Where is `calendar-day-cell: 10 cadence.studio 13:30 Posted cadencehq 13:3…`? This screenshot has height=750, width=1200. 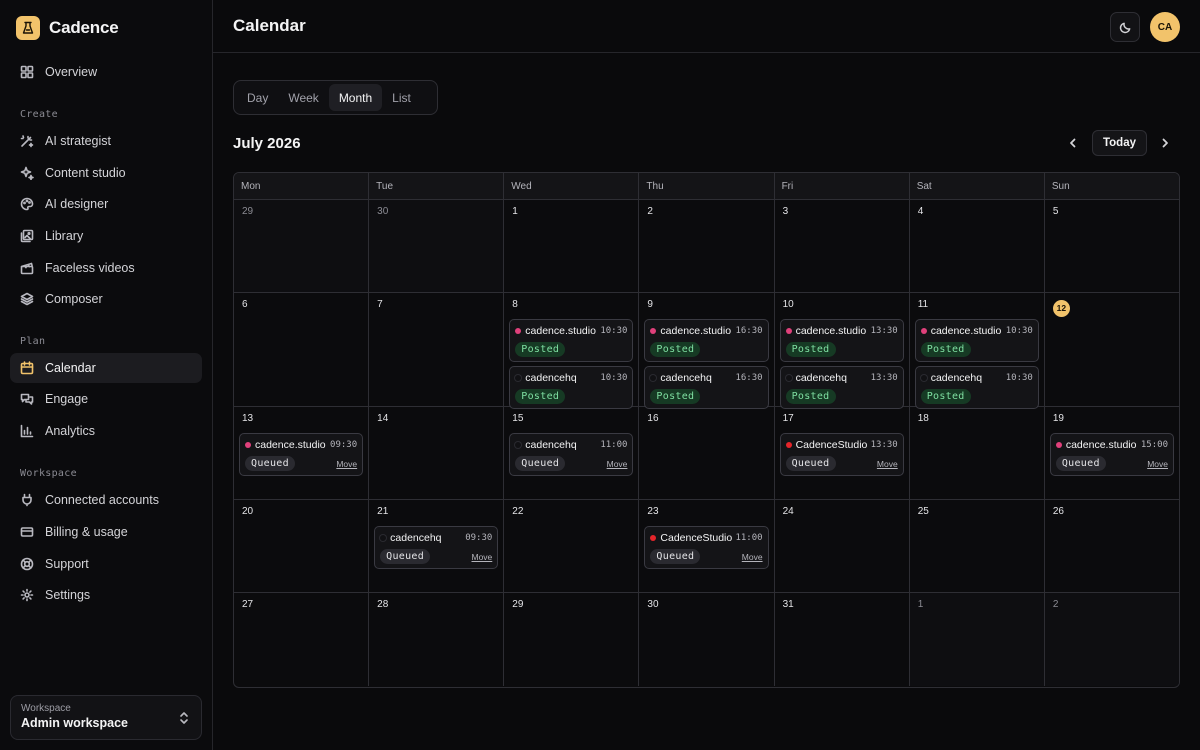
calendar-day-cell: 10 cadence.studio 13:30 Posted cadencehq 13:3… is located at coordinates (842, 351).